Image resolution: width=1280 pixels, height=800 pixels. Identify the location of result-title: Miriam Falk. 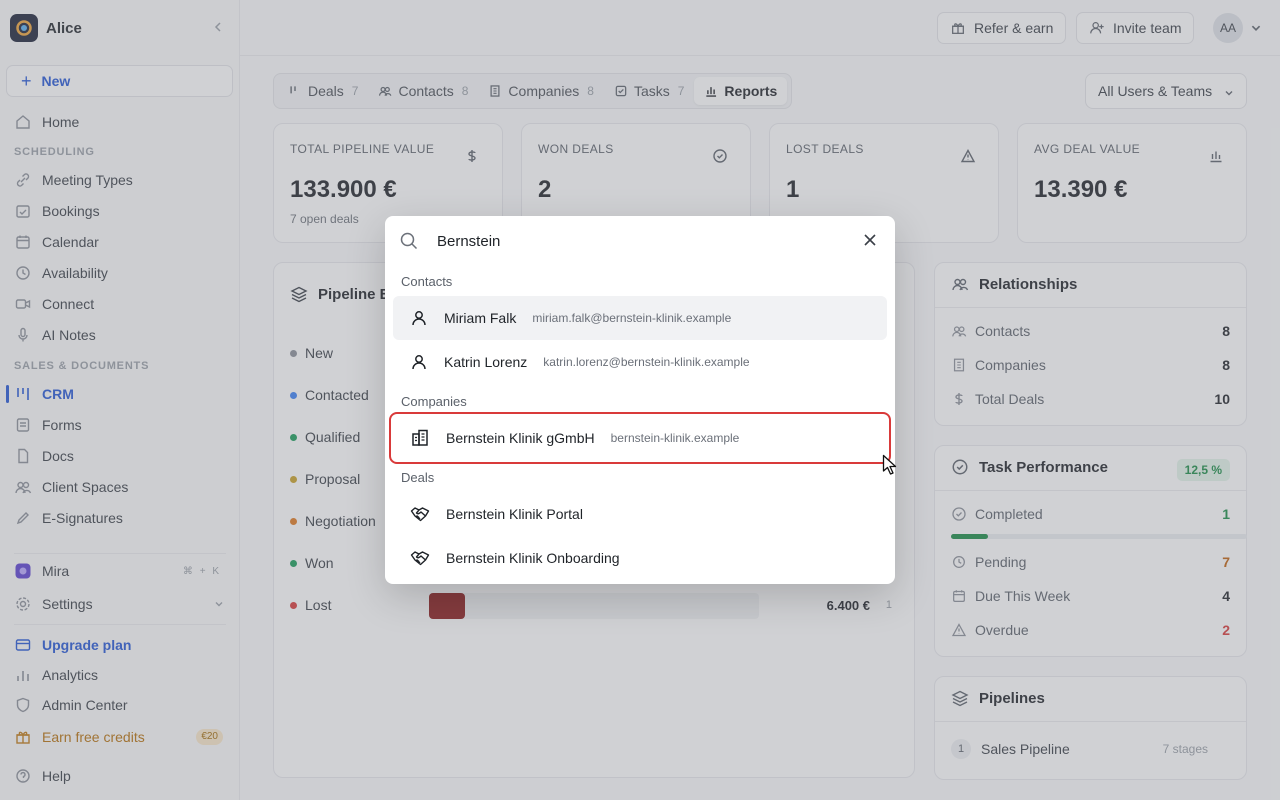
(480, 318).